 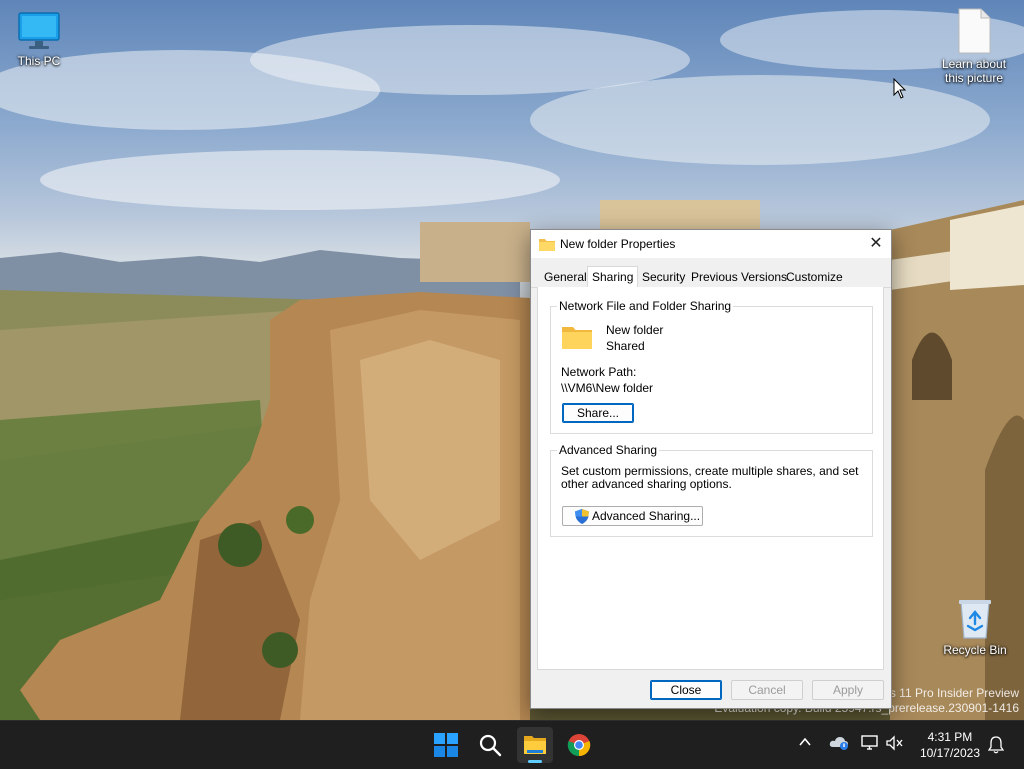 What do you see at coordinates (900, 88) in the screenshot?
I see `mouse-cursor-icon` at bounding box center [900, 88].